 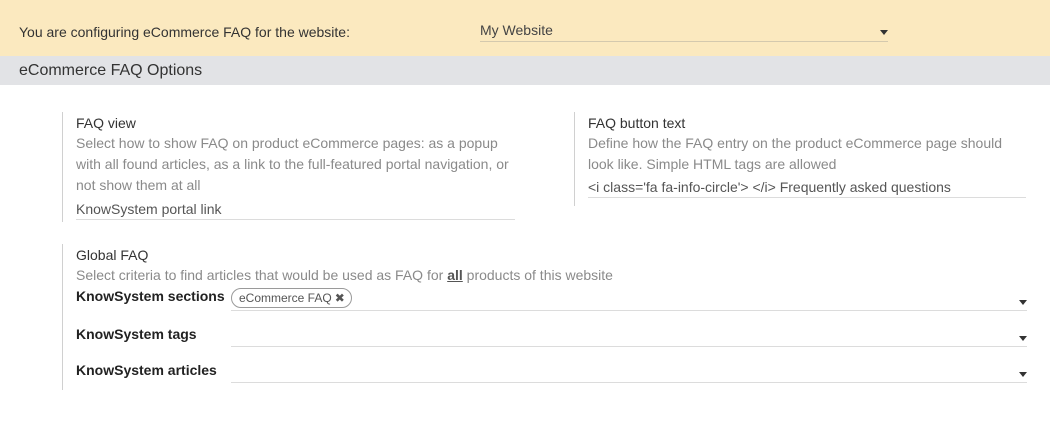 What do you see at coordinates (295, 209) in the screenshot?
I see `faq-view-field: KnowSystem portal link` at bounding box center [295, 209].